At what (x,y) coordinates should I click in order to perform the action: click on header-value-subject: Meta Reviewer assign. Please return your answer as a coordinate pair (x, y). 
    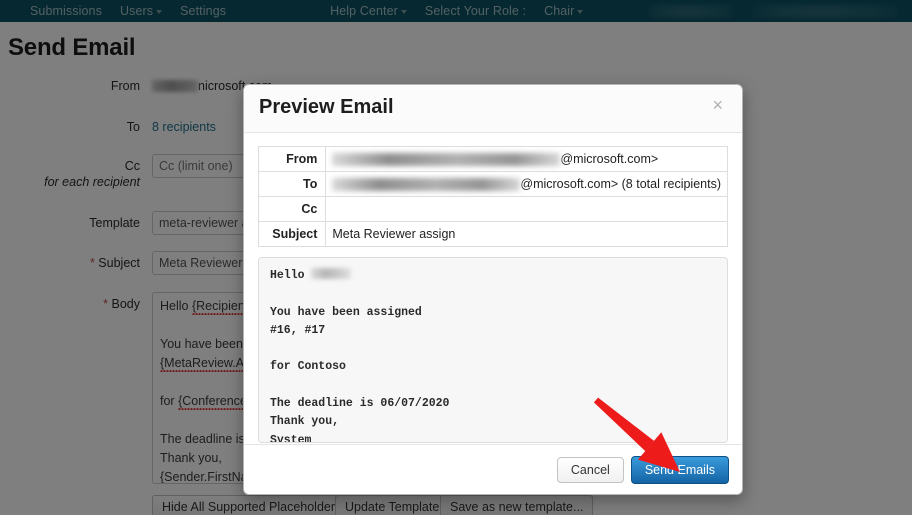
    Looking at the image, I should click on (394, 234).